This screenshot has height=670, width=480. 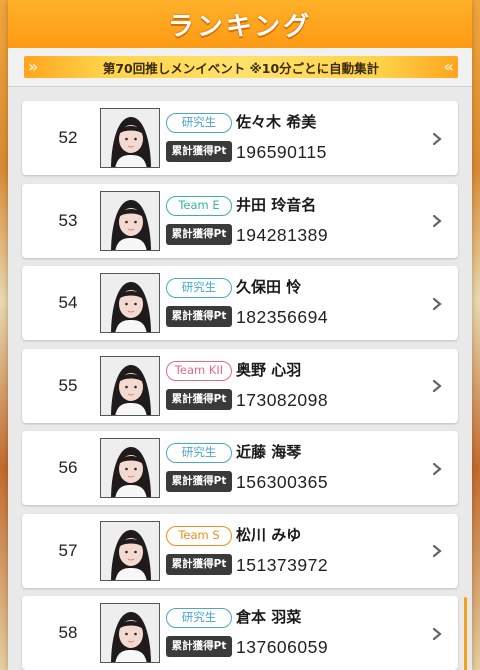 I want to click on rank-number: 56, so click(x=68, y=467).